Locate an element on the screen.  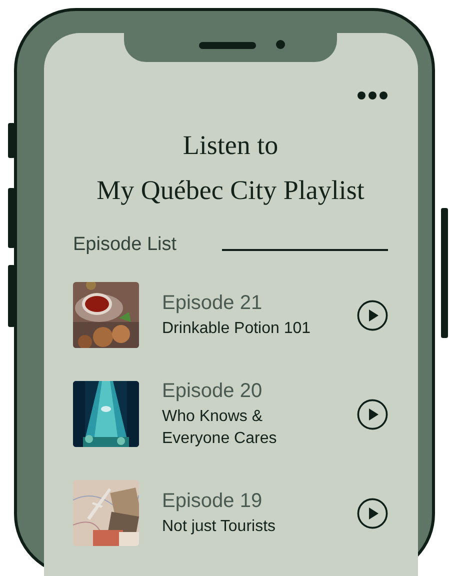
episode-number: Episode 20 is located at coordinates (213, 391).